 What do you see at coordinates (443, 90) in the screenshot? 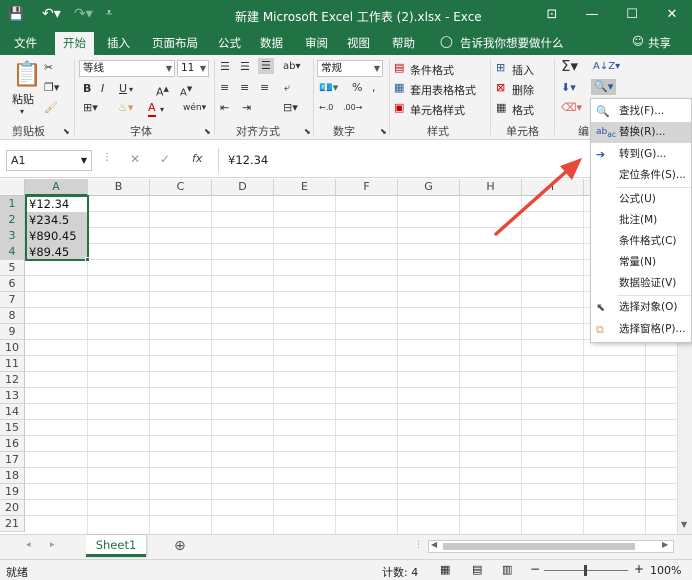
I see `format-as-table-button: 套用表格格式` at bounding box center [443, 90].